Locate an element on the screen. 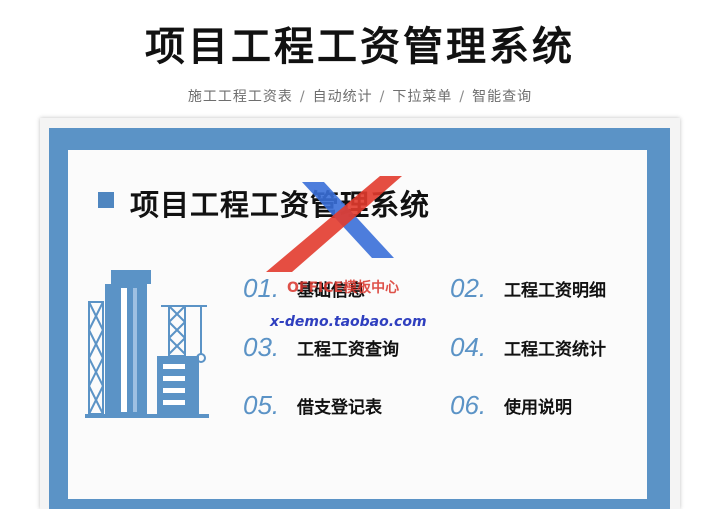 The height and width of the screenshot is (509, 720). building-crane-illustration is located at coordinates (147, 344).